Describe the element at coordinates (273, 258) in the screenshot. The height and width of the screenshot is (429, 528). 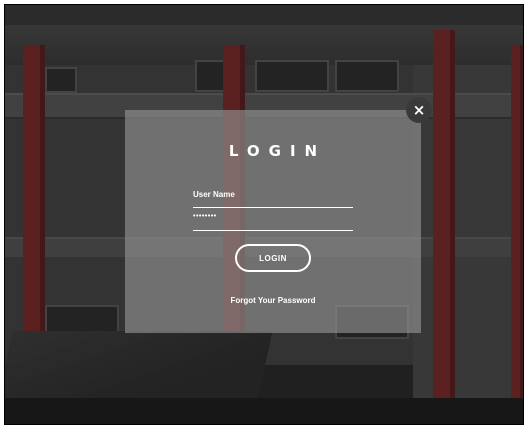
I see `login-button: LOGIN` at that location.